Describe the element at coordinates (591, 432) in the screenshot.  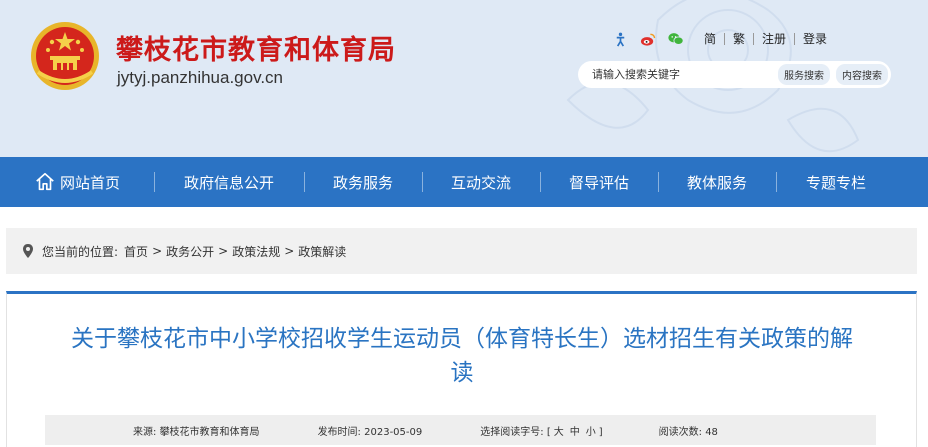
I see `font-small-button: 小` at that location.